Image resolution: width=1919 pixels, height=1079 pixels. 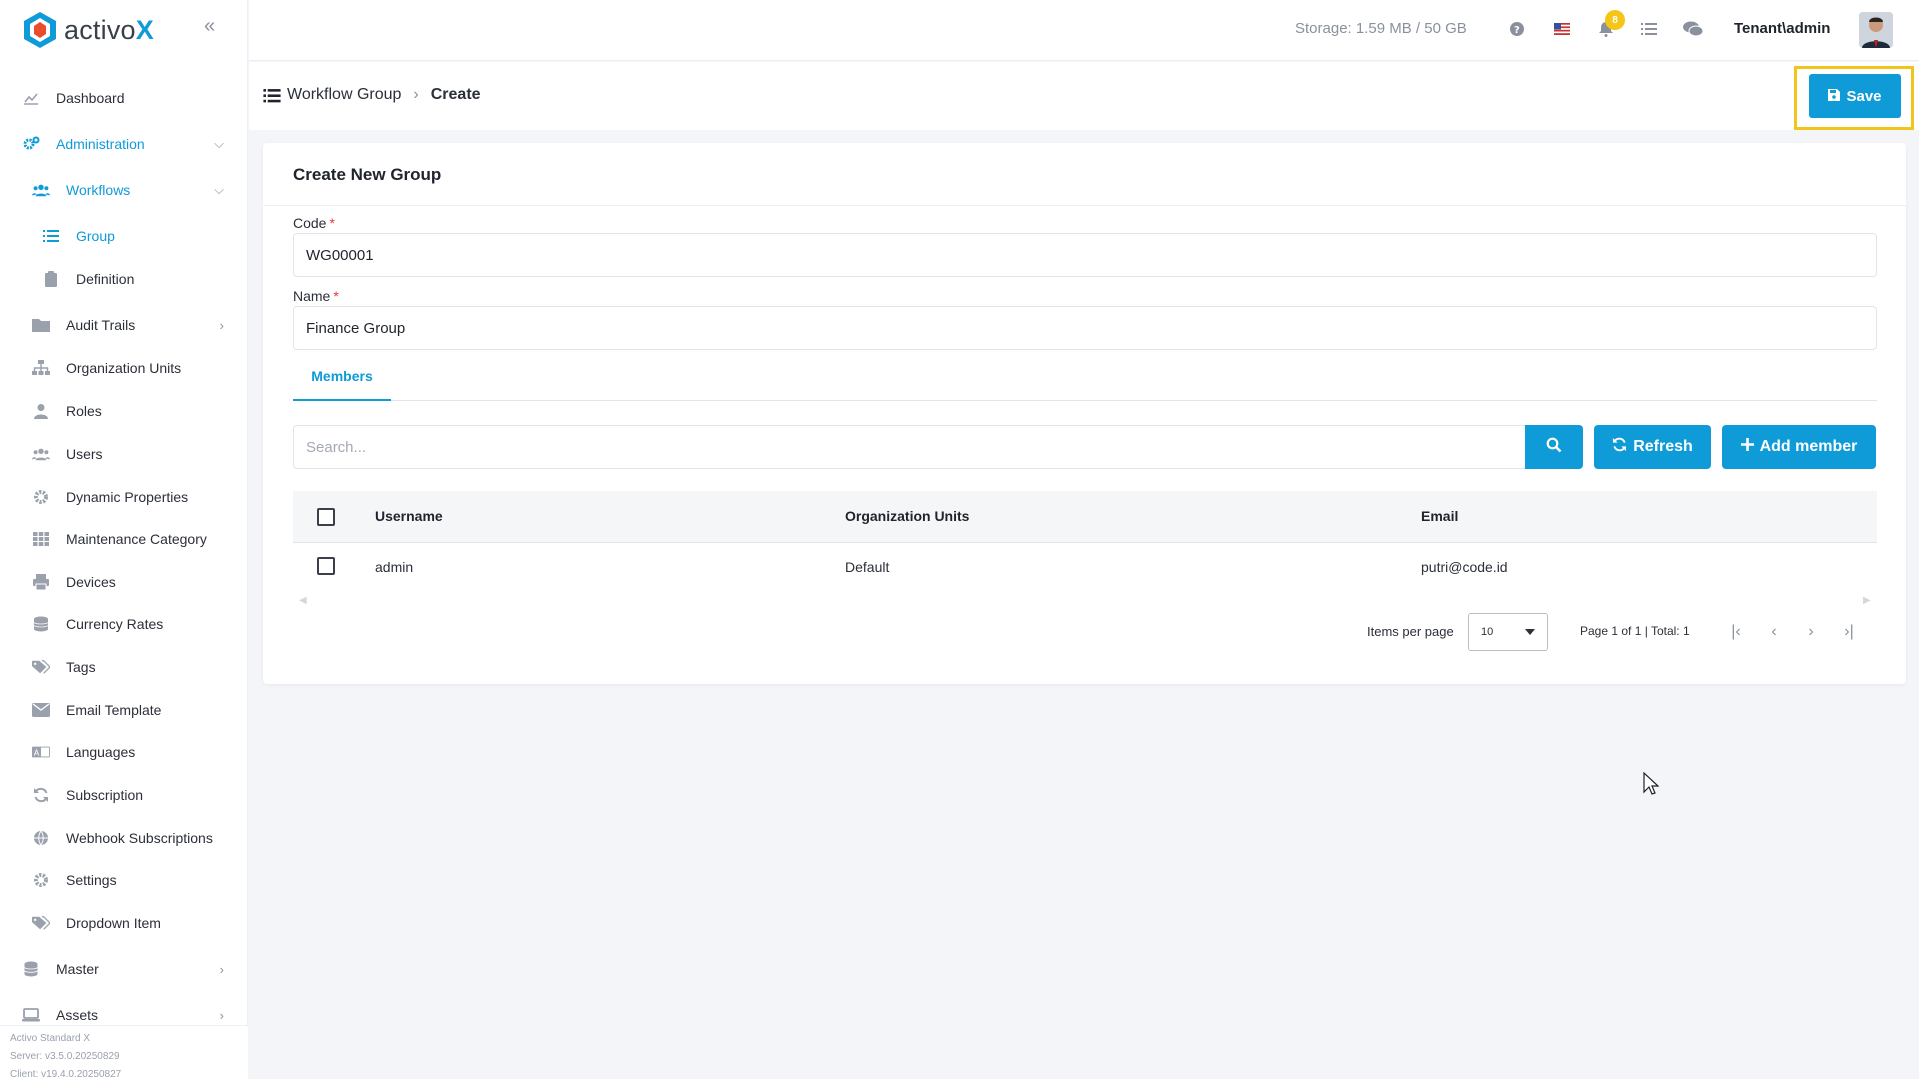 What do you see at coordinates (124, 190) in the screenshot?
I see `sidebar-item-workflows: Workflows ⌵` at bounding box center [124, 190].